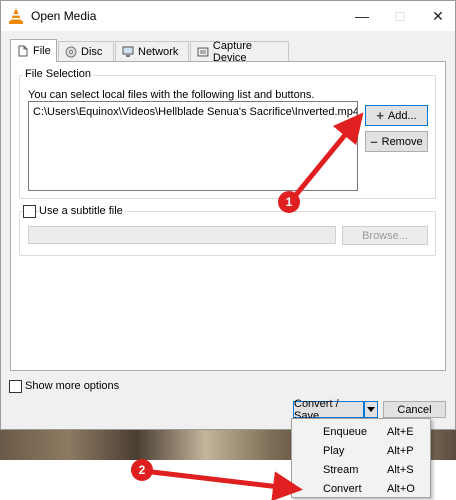 This screenshot has width=456, height=500. What do you see at coordinates (23, 51) in the screenshot?
I see `file-icon` at bounding box center [23, 51].